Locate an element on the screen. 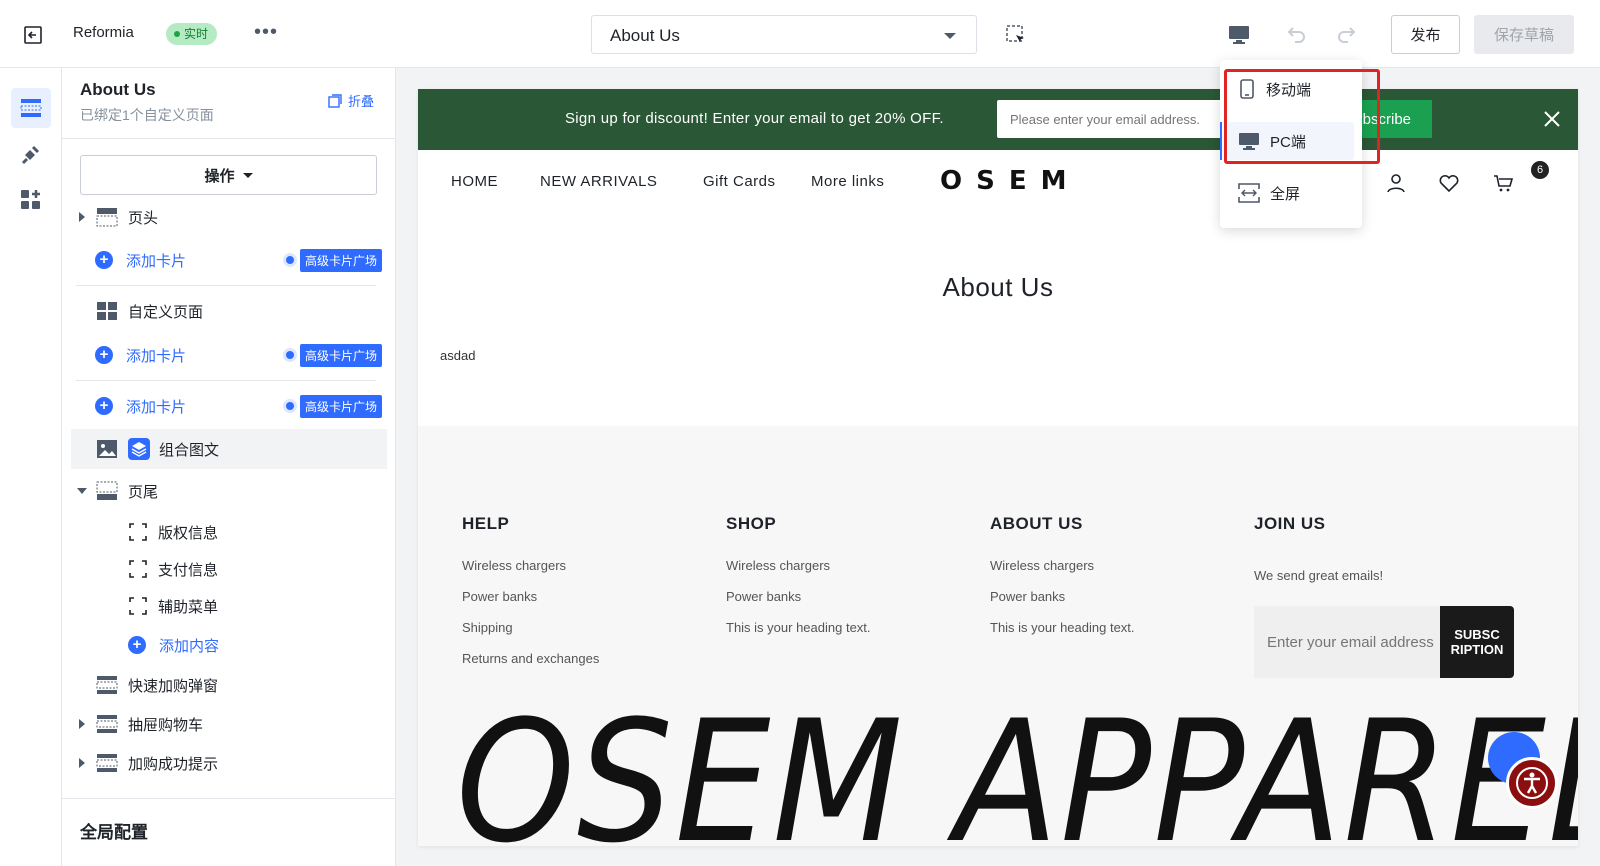 The image size is (1600, 866). collapse-icon is located at coordinates (335, 100).